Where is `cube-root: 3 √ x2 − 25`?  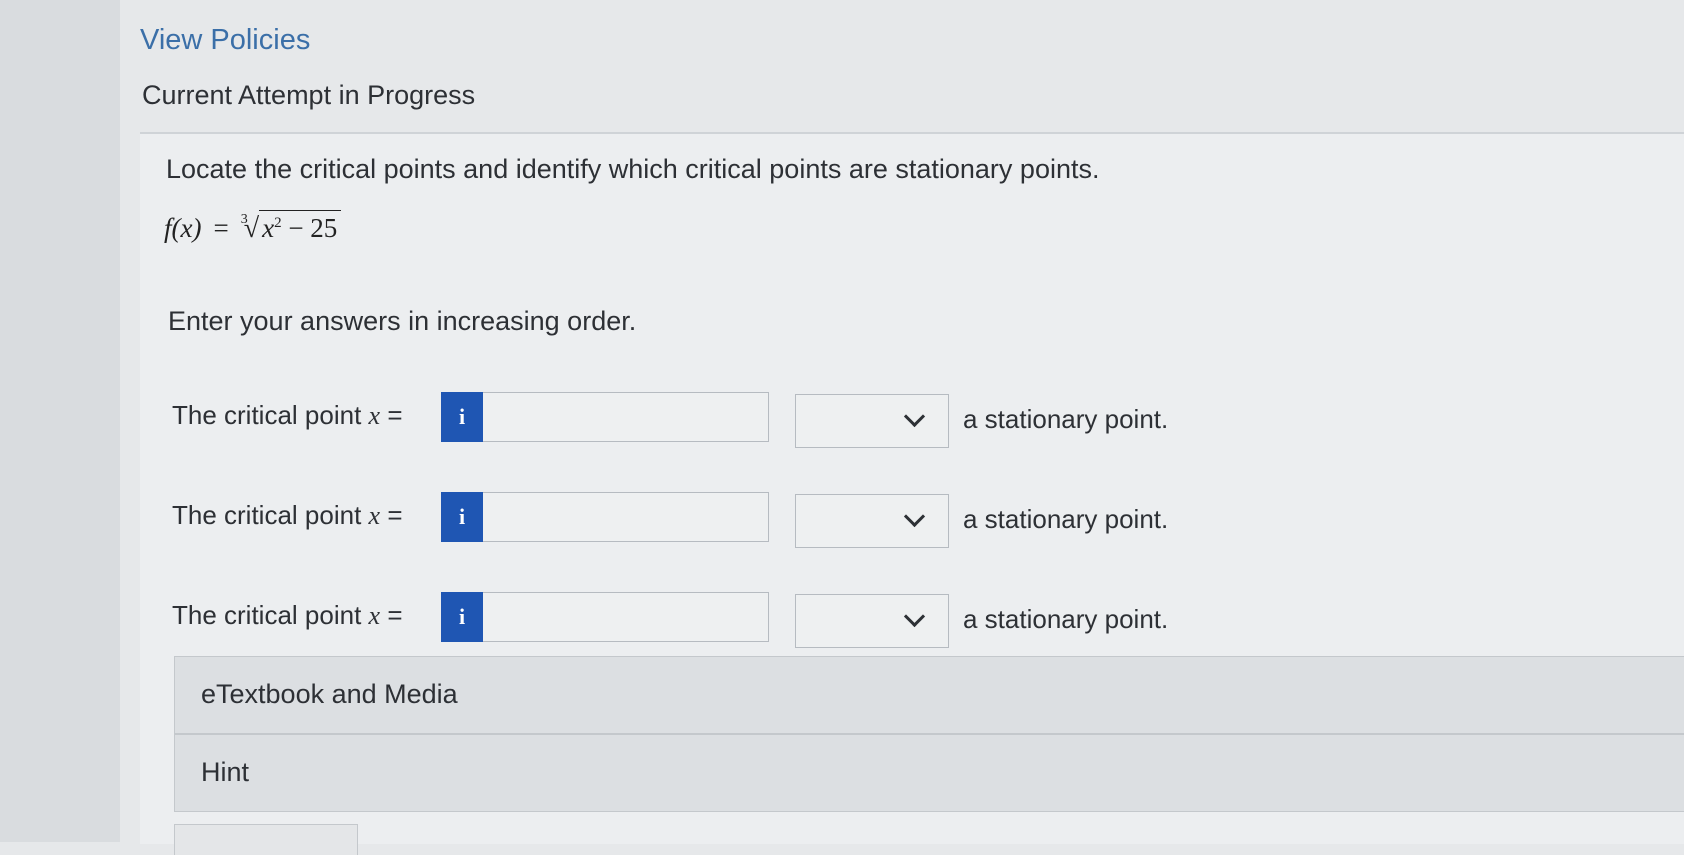 cube-root: 3 √ x2 − 25 is located at coordinates (291, 227).